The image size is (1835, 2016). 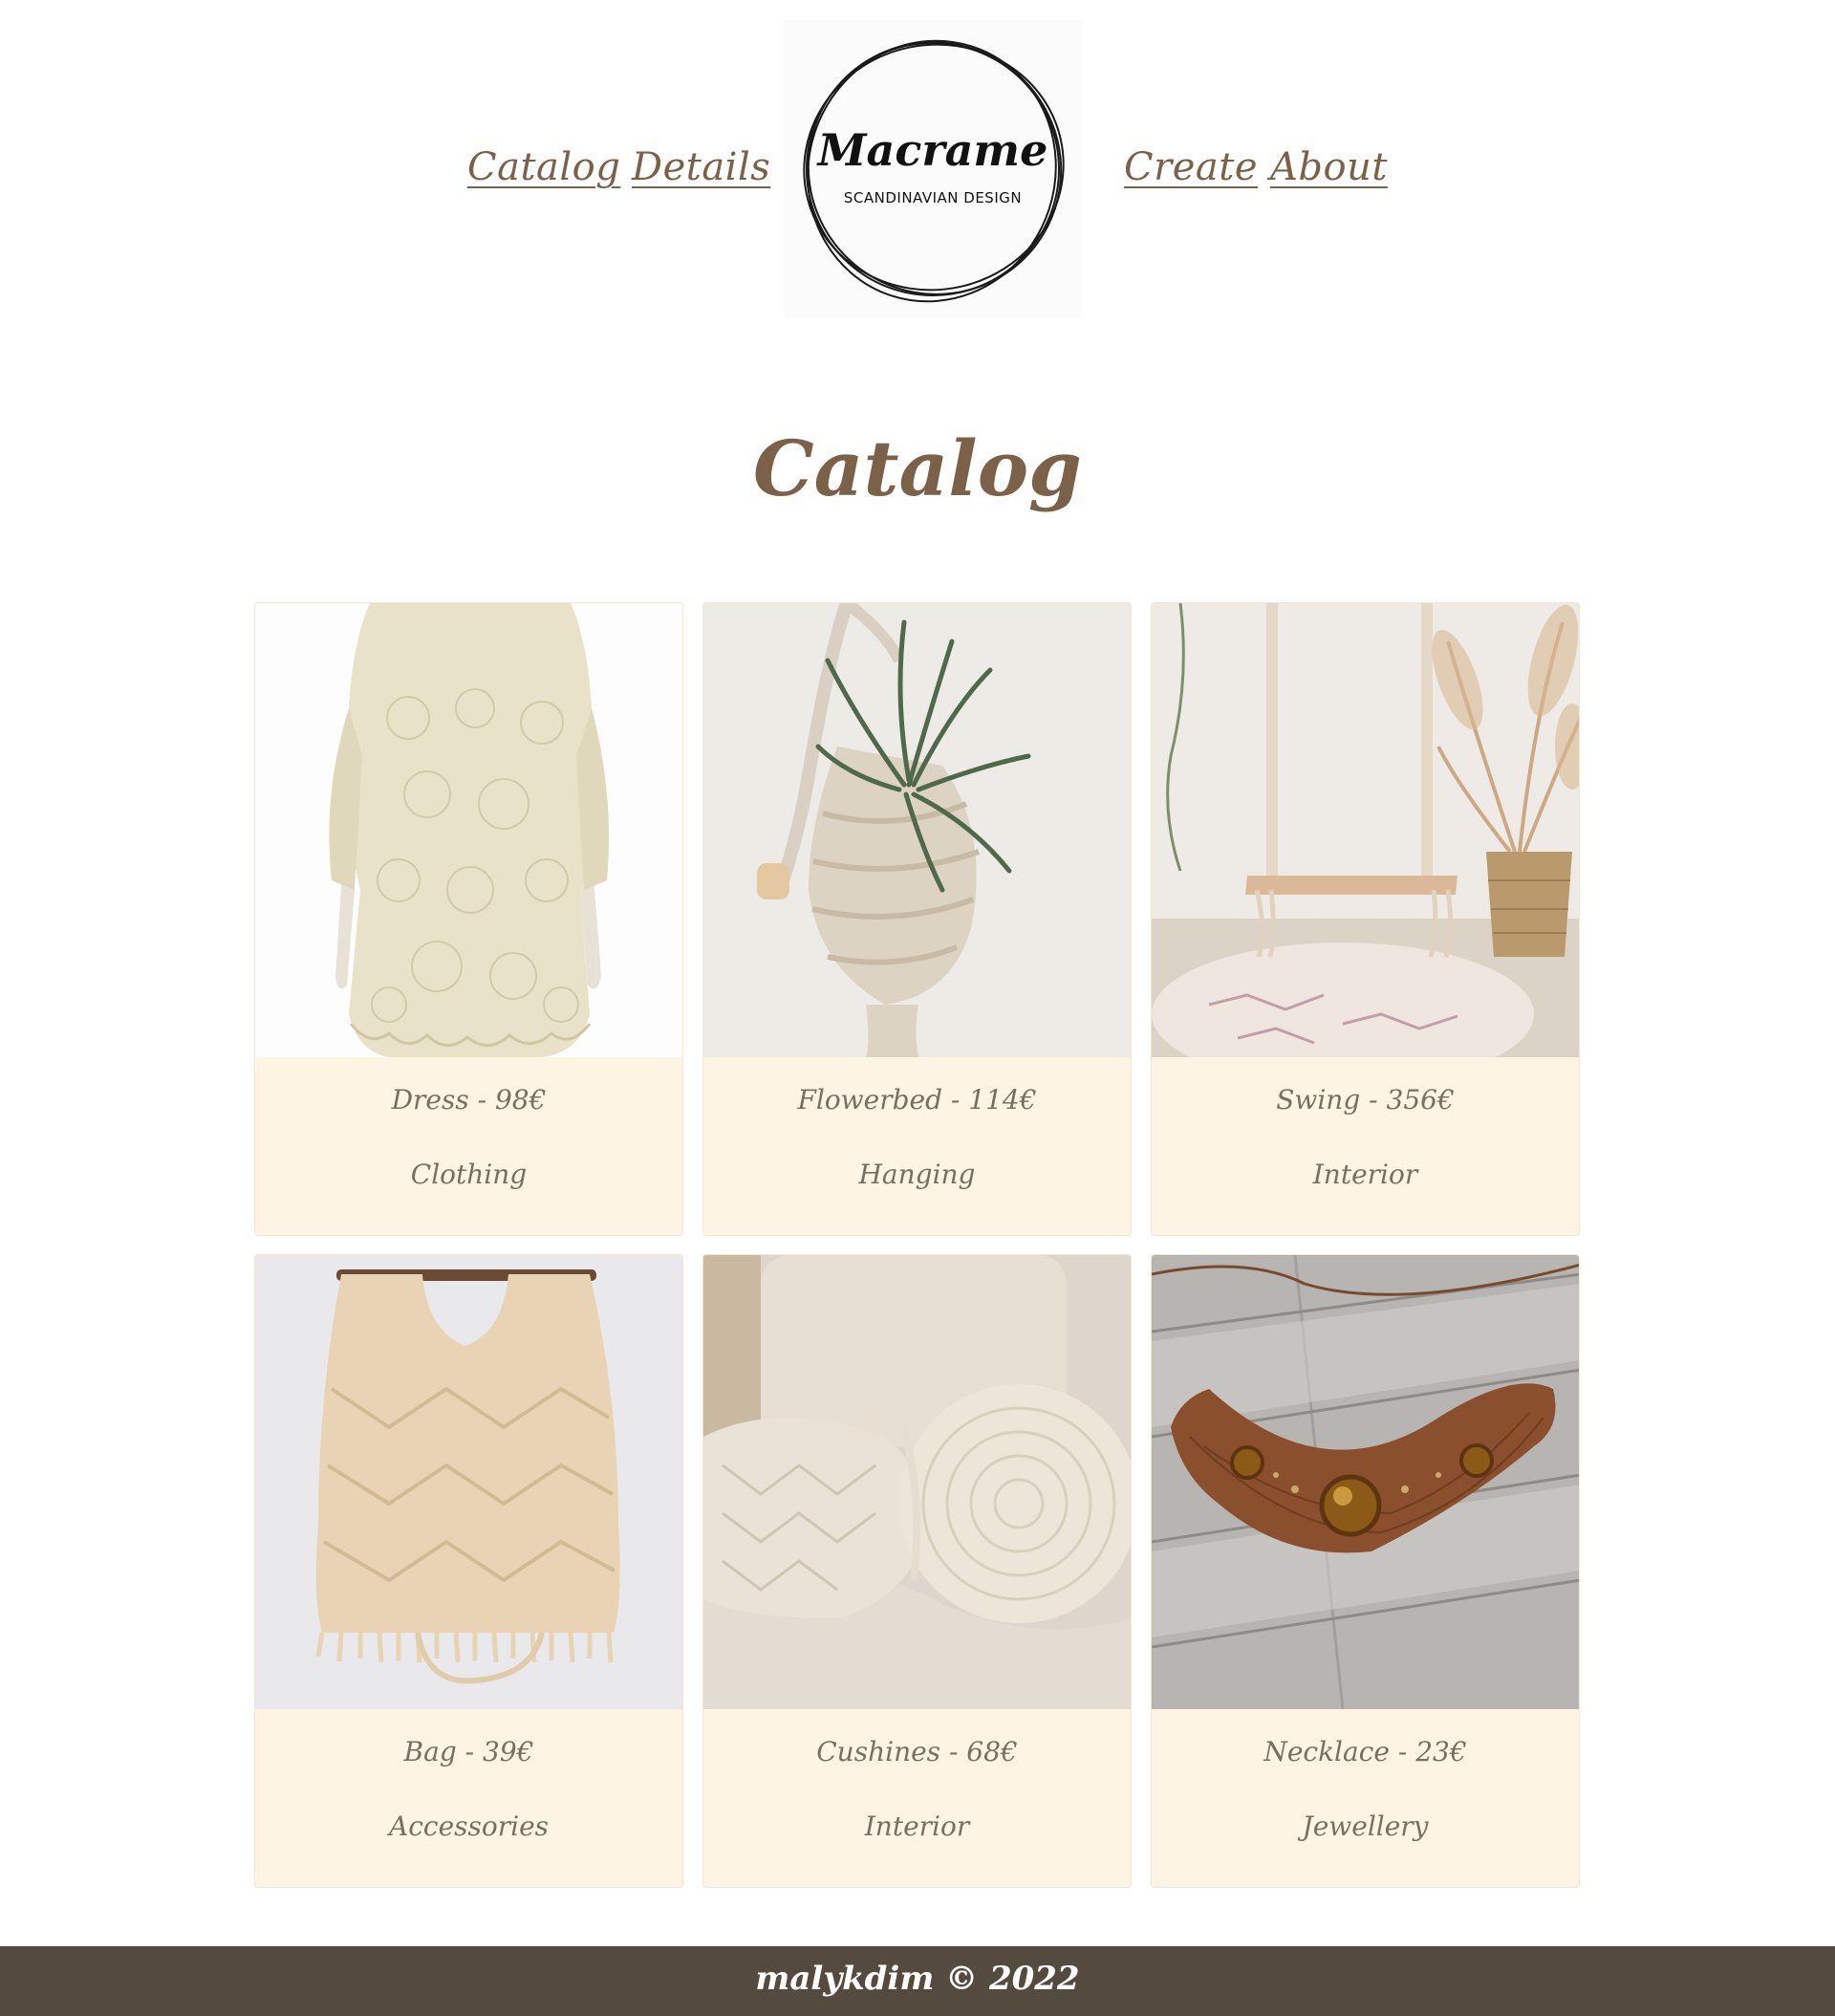 I want to click on bag-image, so click(x=468, y=1482).